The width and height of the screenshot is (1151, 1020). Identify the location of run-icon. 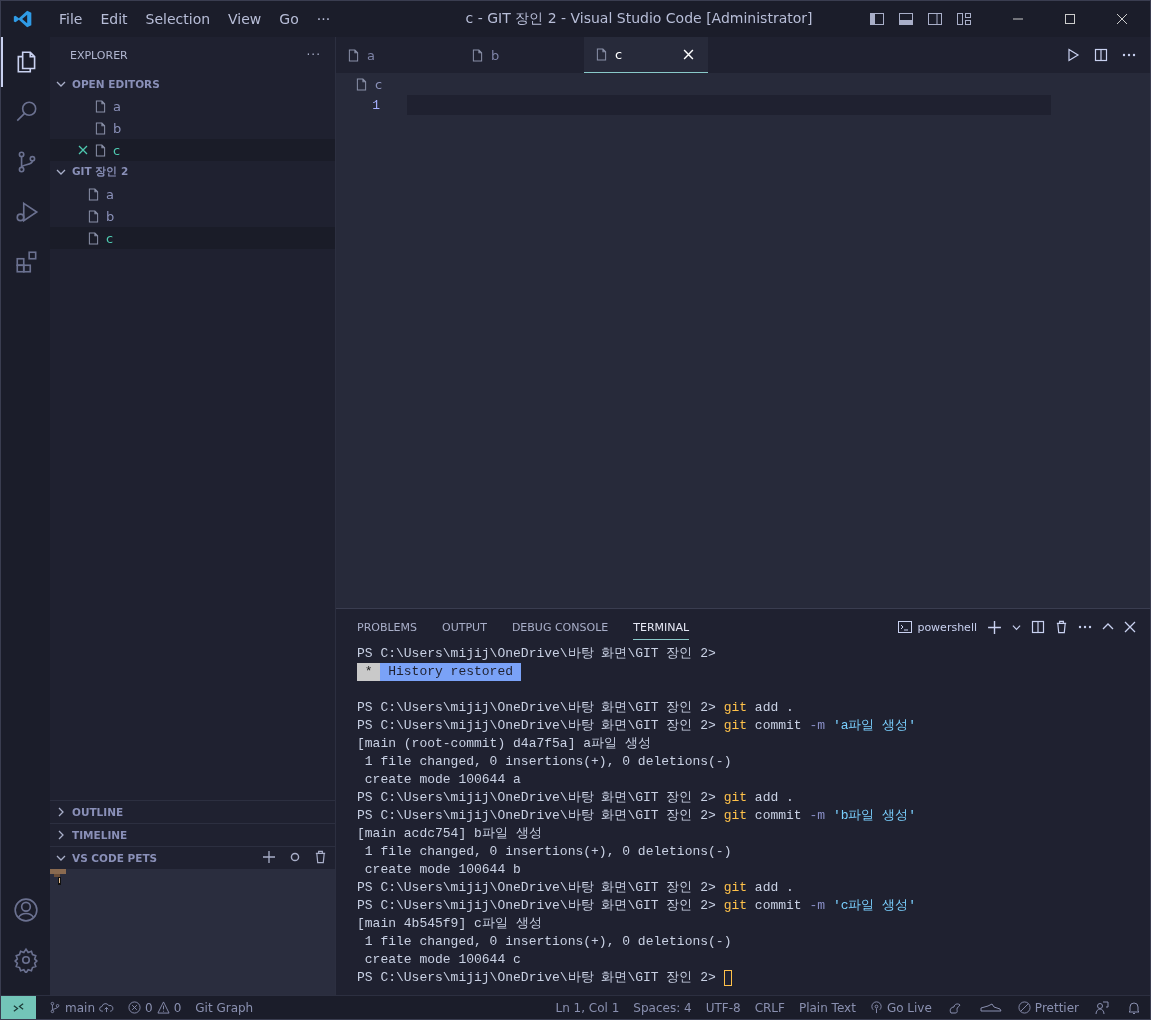
(1073, 55).